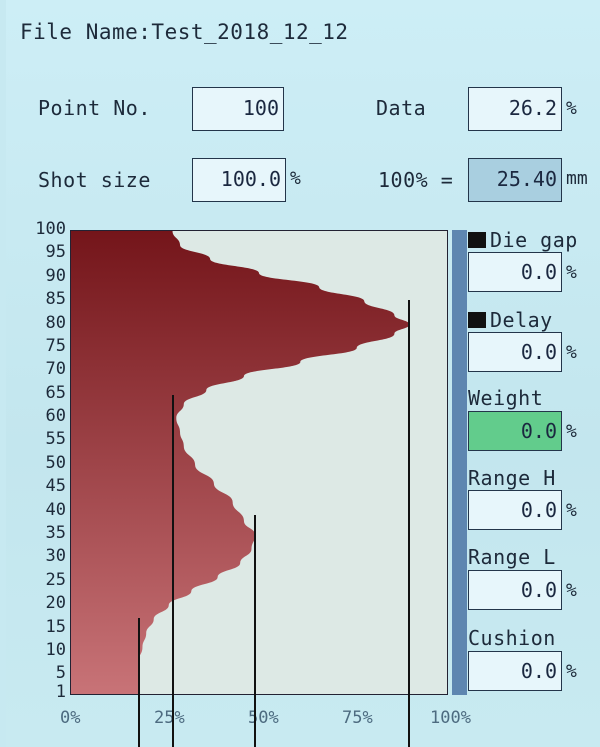 The image size is (600, 747). What do you see at coordinates (515, 431) in the screenshot?
I see `weight-field: 0.0` at bounding box center [515, 431].